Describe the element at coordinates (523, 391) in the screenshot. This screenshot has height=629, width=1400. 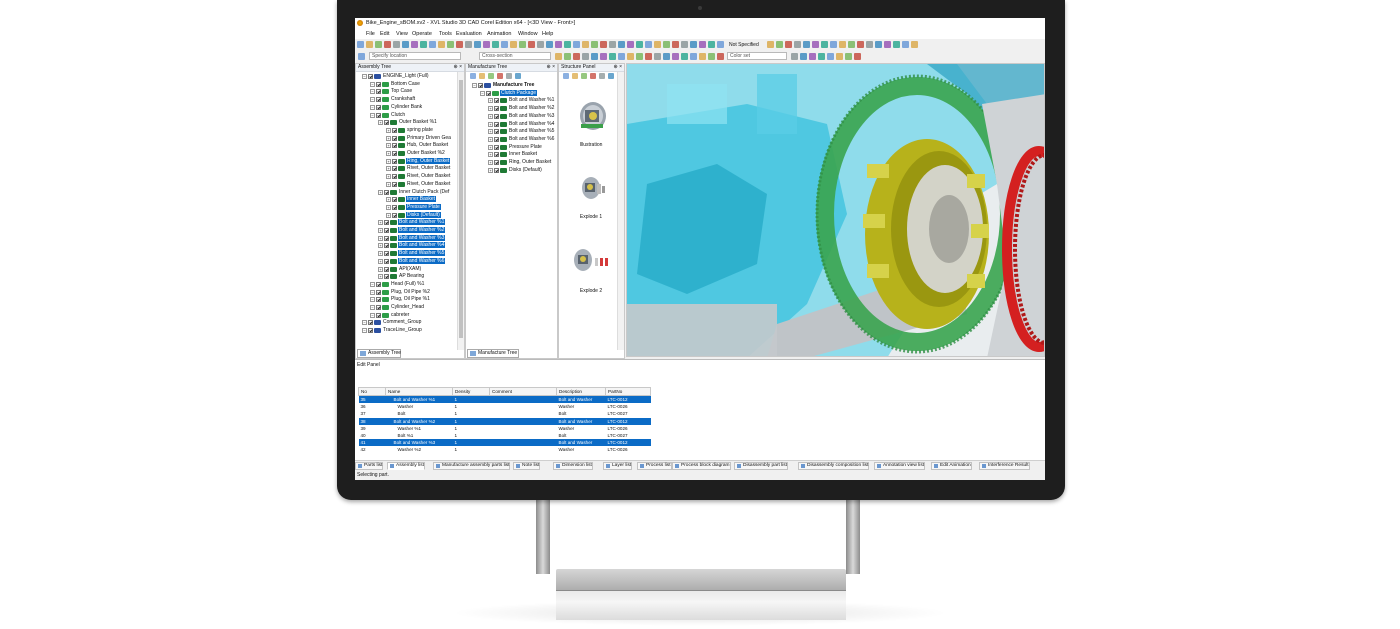
I see `column-header-comment: Comment` at that location.